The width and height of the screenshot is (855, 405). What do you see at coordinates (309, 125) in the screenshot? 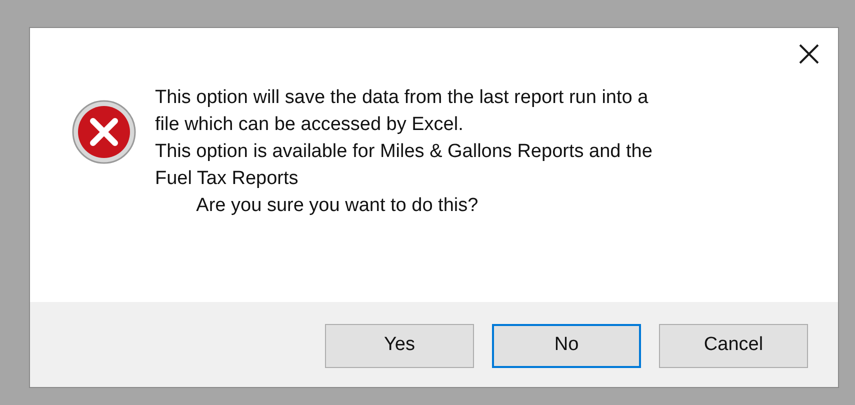
I see `message-text: file which can be accessed by Excel.` at bounding box center [309, 125].